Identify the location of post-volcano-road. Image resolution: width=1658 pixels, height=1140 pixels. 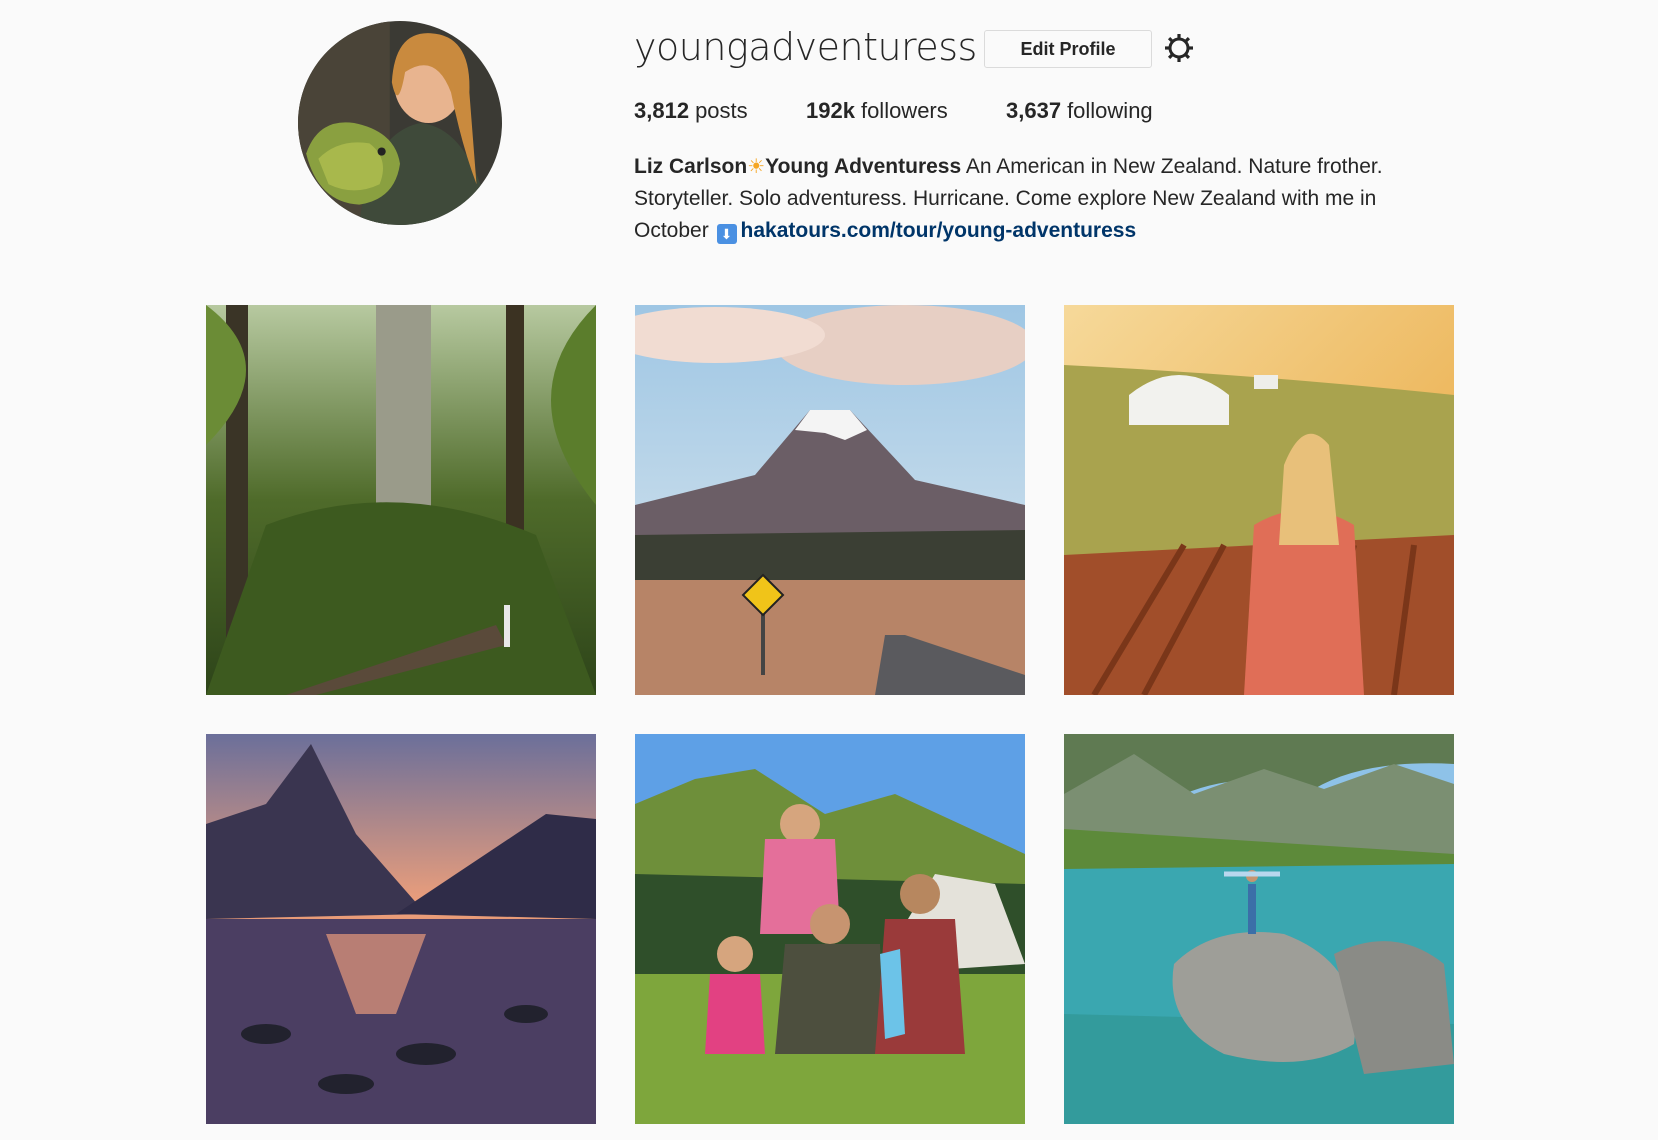
(830, 500).